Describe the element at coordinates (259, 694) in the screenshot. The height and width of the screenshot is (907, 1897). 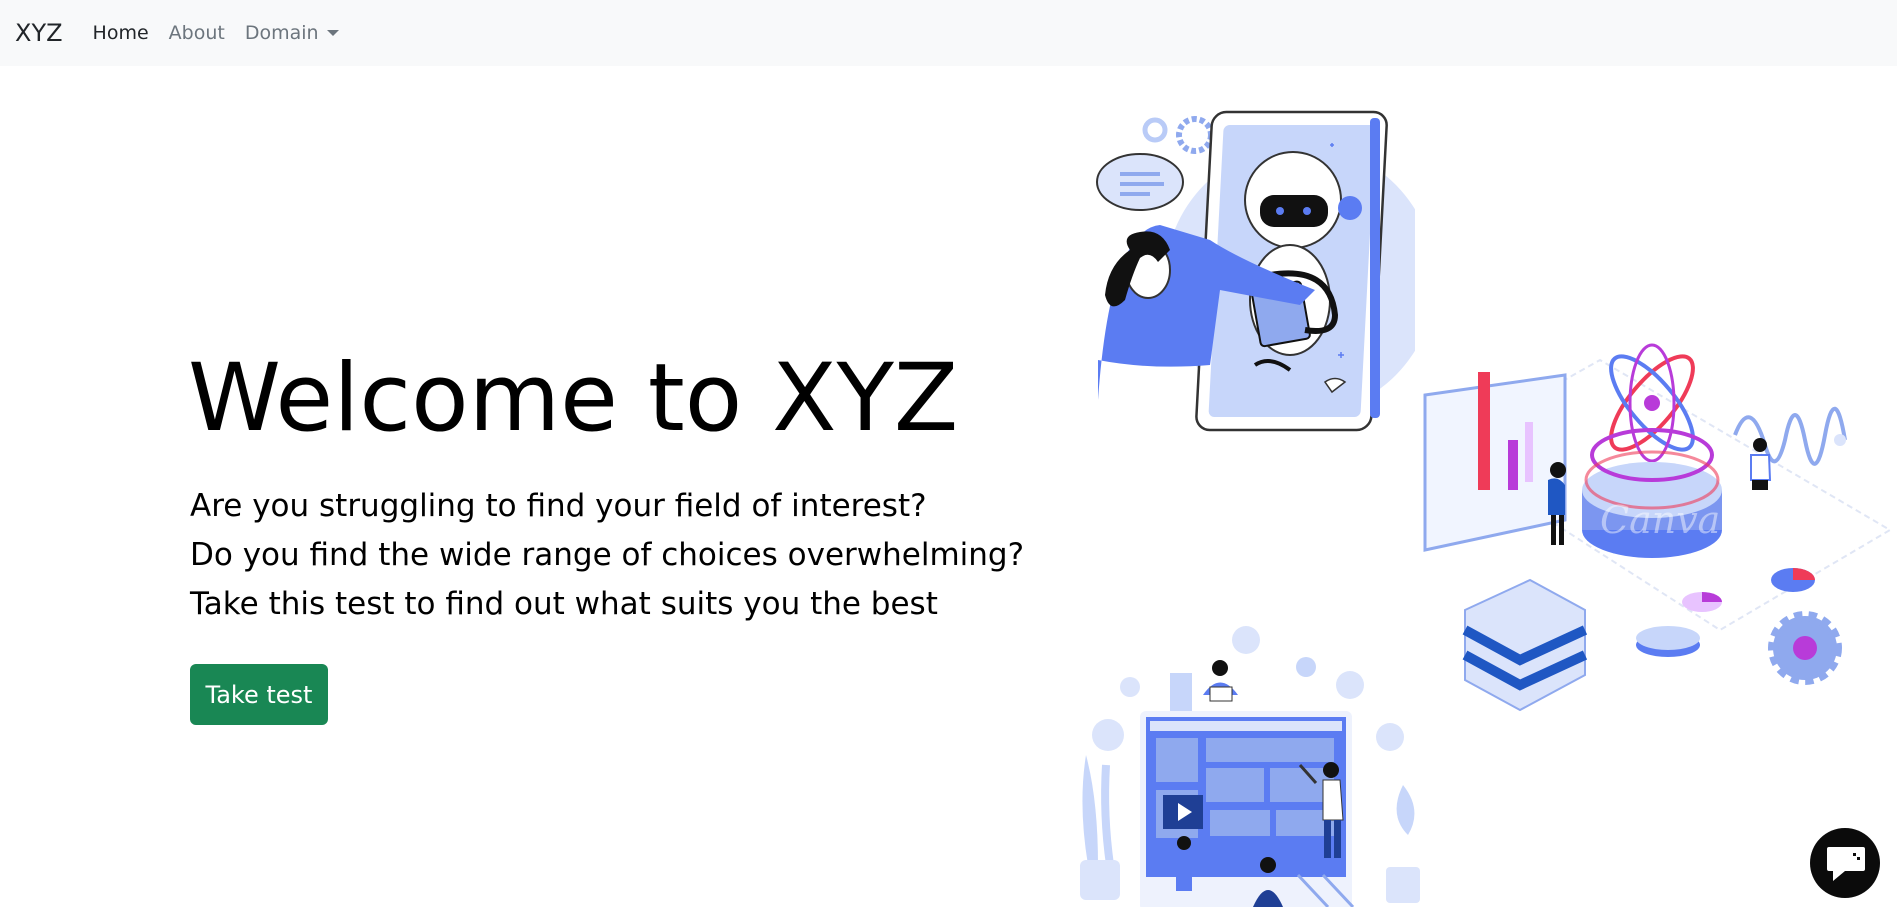
I see `take-test-button: Take test` at that location.